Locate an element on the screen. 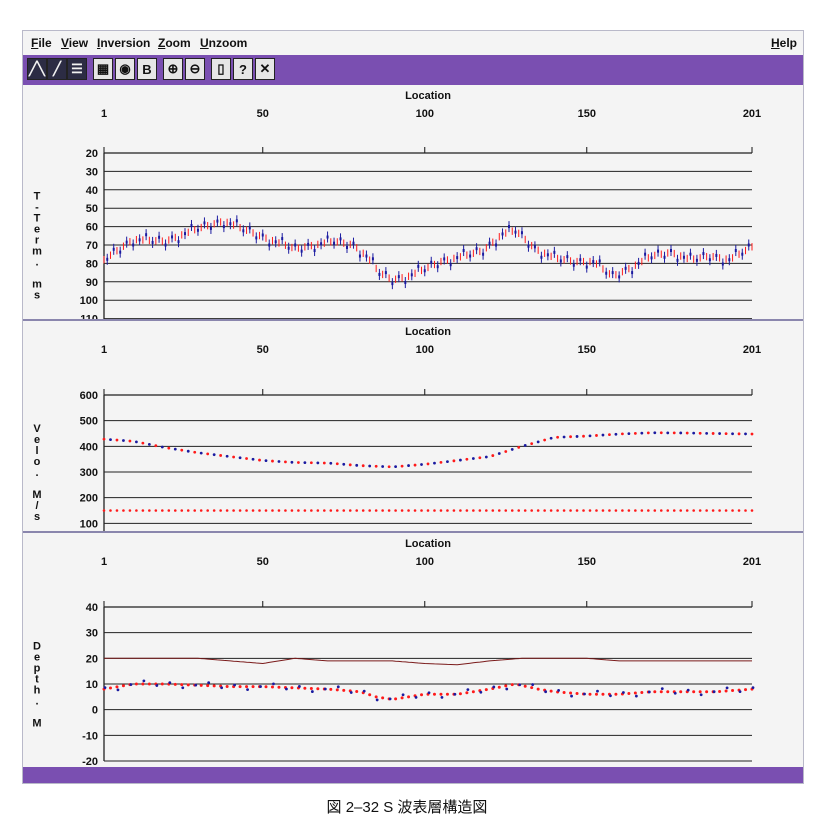 This screenshot has height=835, width=814. help-icon: ? is located at coordinates (243, 69).